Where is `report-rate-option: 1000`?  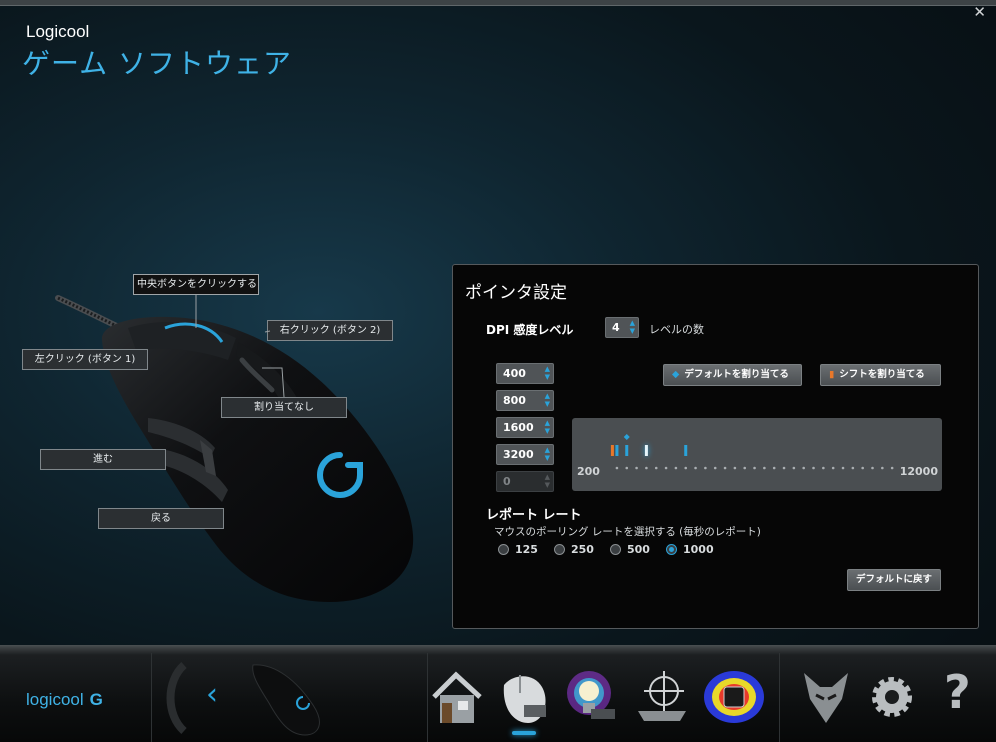 report-rate-option: 1000 is located at coordinates (690, 549).